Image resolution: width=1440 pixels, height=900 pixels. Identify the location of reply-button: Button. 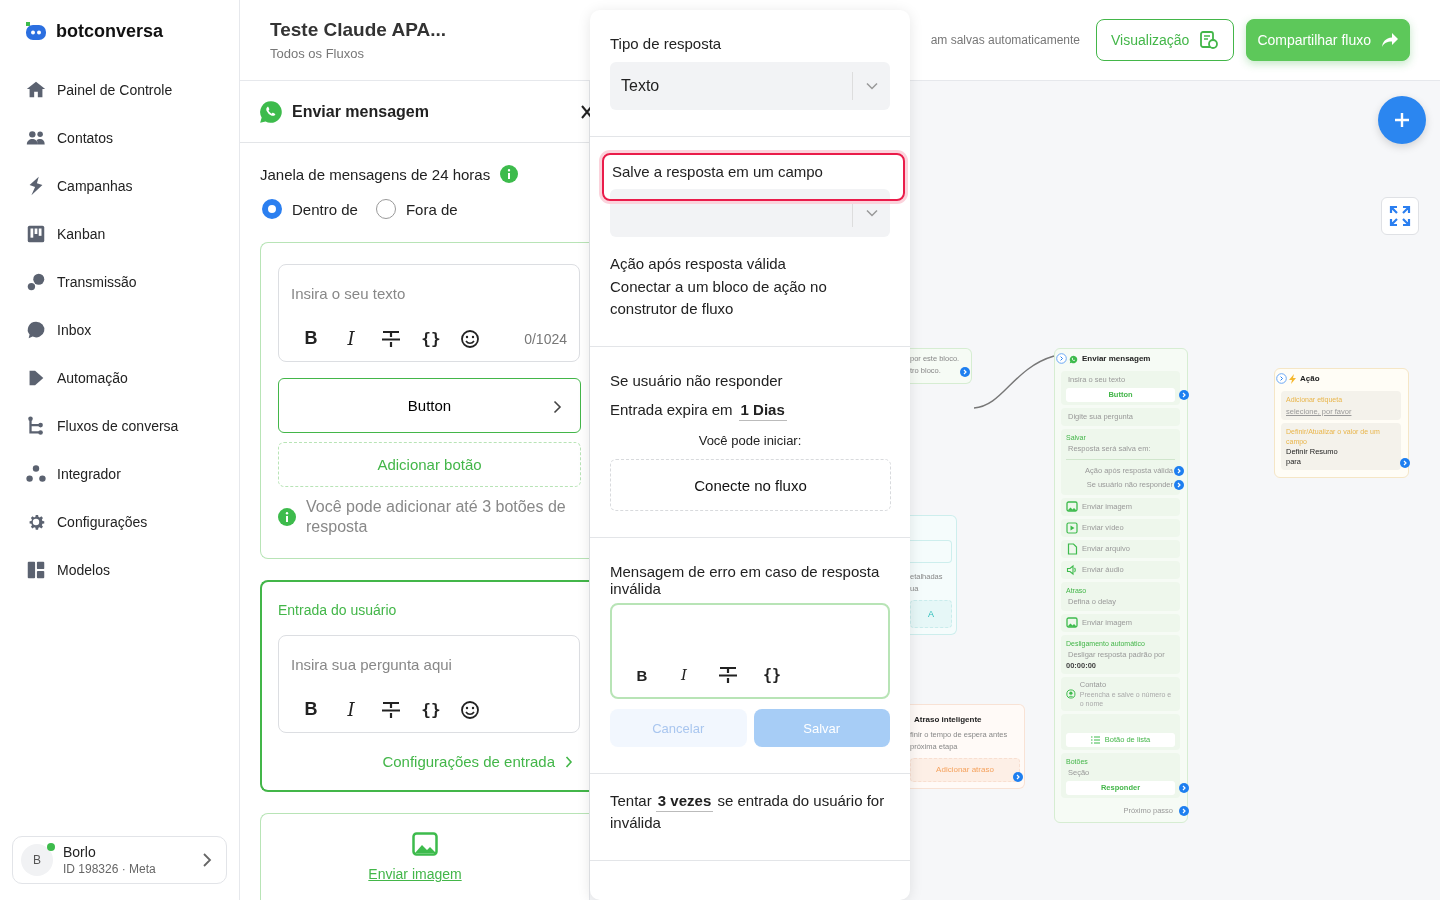
(429, 405).